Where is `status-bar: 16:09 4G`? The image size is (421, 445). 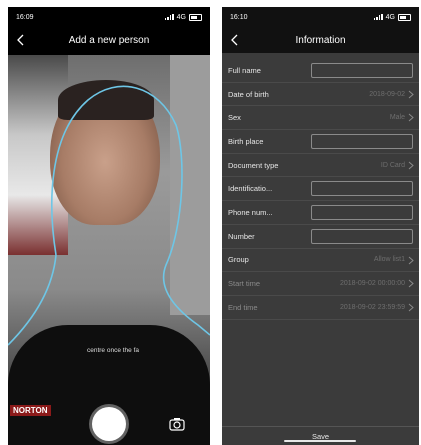
status-bar: 16:09 4G is located at coordinates (109, 17).